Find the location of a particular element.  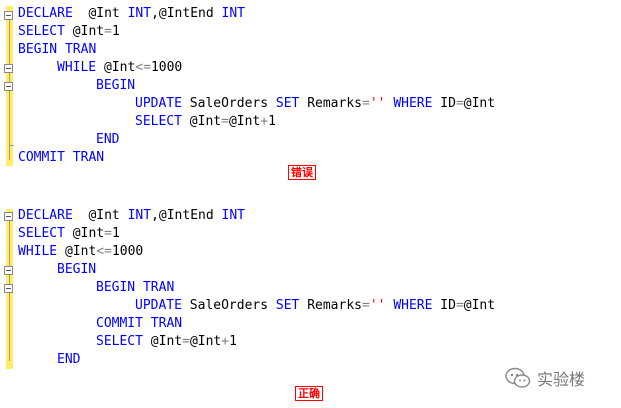

code-line: SELECT @Int=@Int+1 is located at coordinates (166, 342).